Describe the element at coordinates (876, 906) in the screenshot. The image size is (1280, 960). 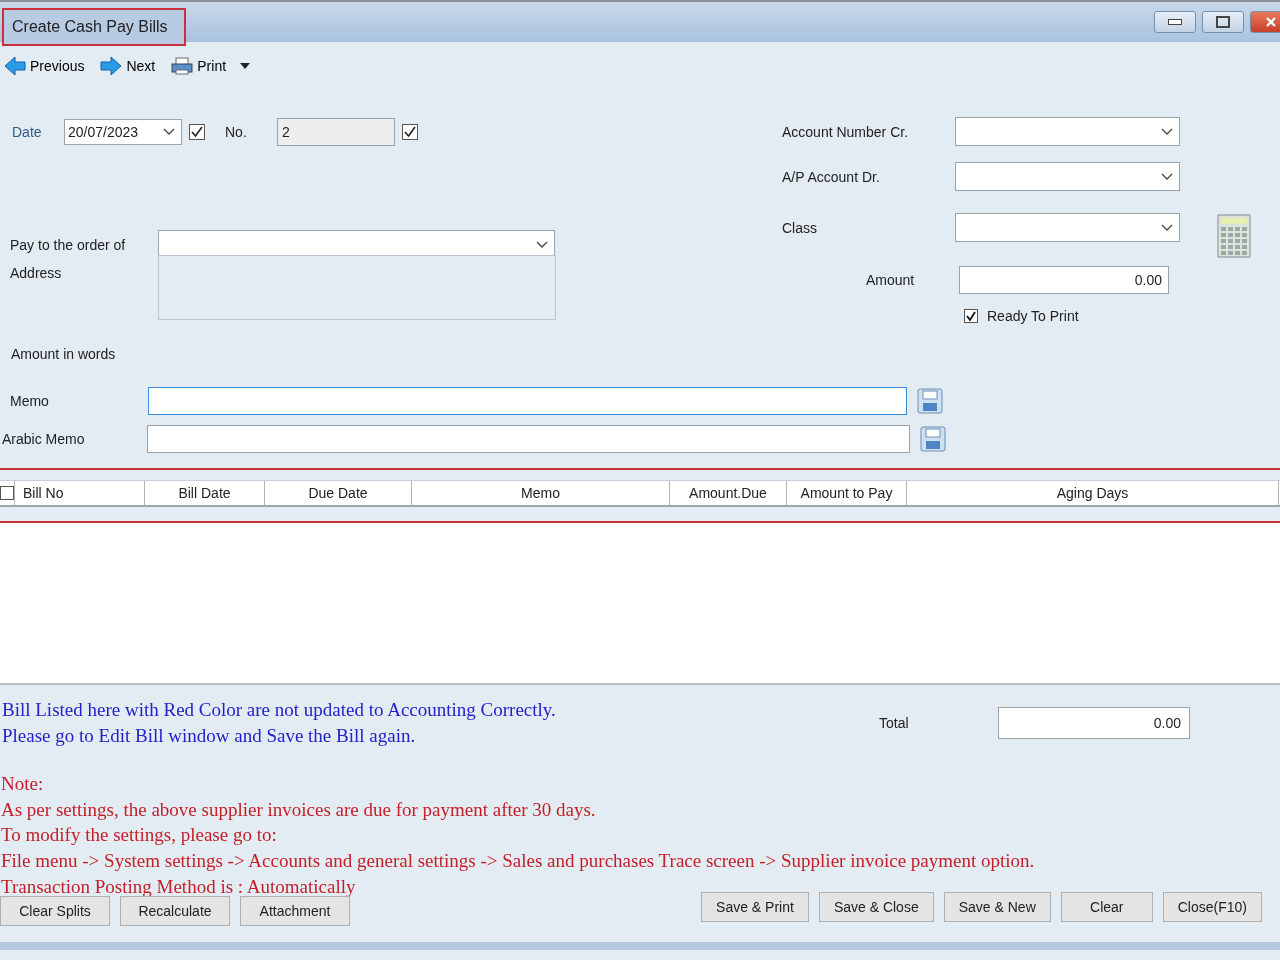
I see `action-button: Save & Close` at that location.